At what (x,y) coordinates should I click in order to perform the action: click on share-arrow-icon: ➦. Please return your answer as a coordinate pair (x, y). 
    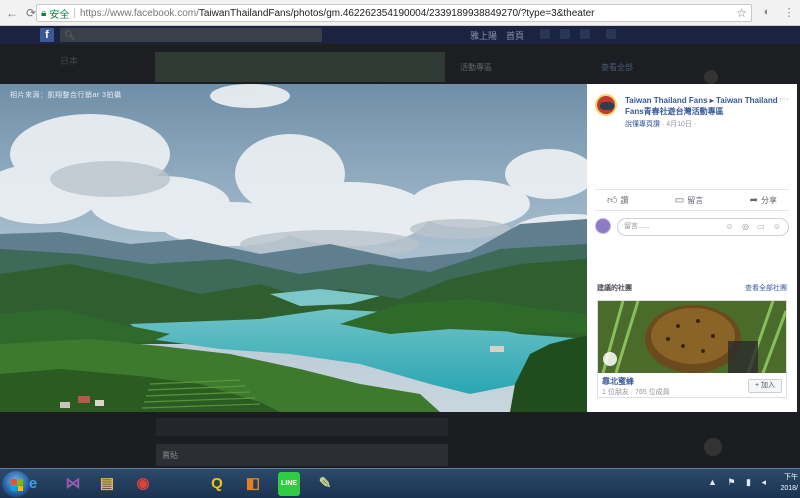
    Looking at the image, I should click on (753, 200).